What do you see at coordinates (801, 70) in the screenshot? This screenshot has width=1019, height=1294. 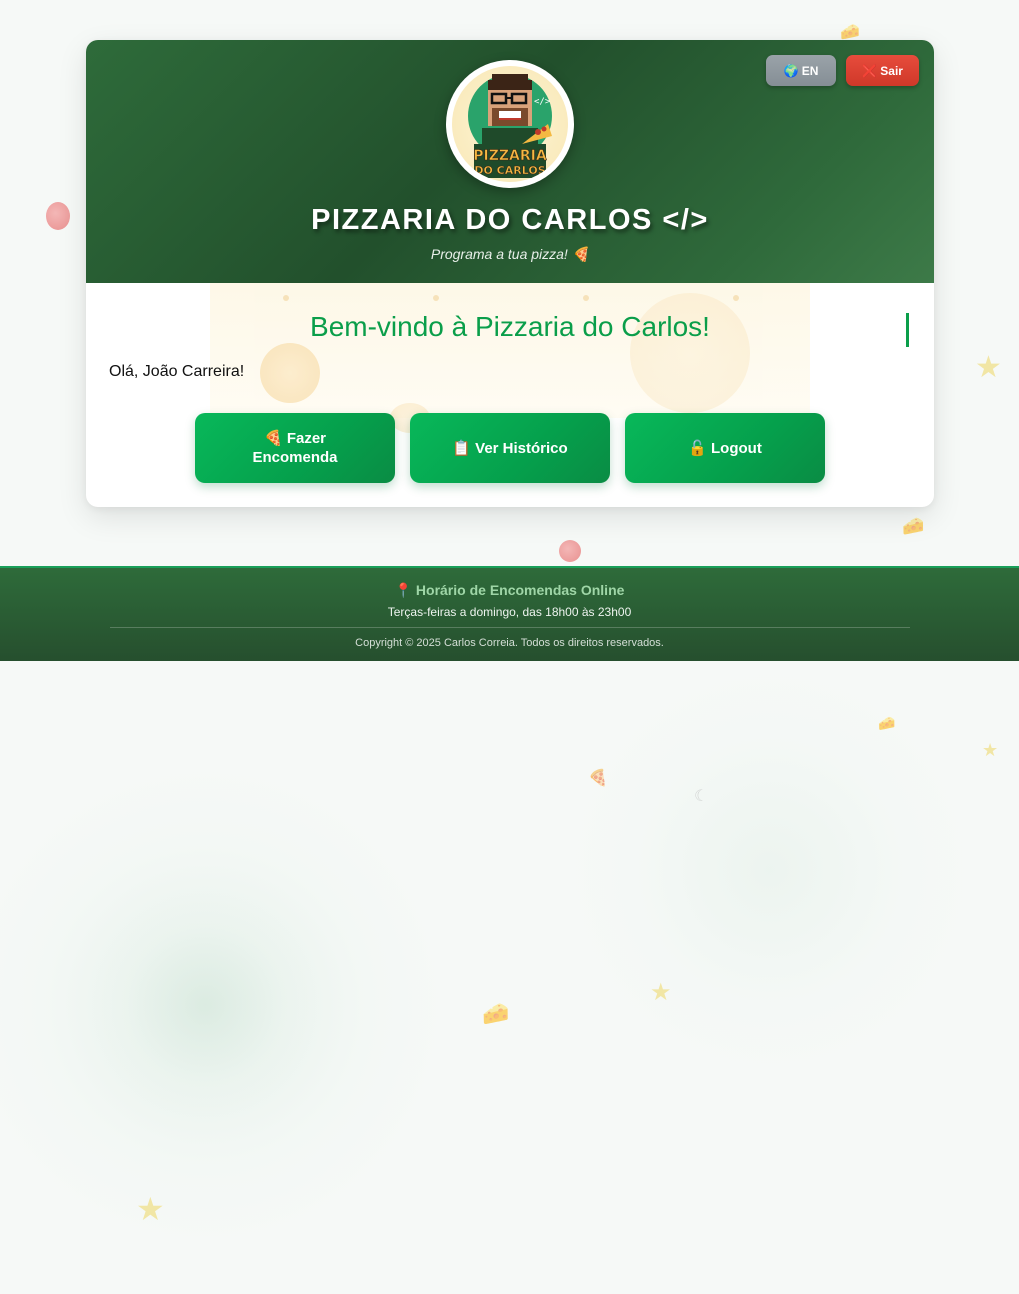 I see `language-button: 🌍 EN` at bounding box center [801, 70].